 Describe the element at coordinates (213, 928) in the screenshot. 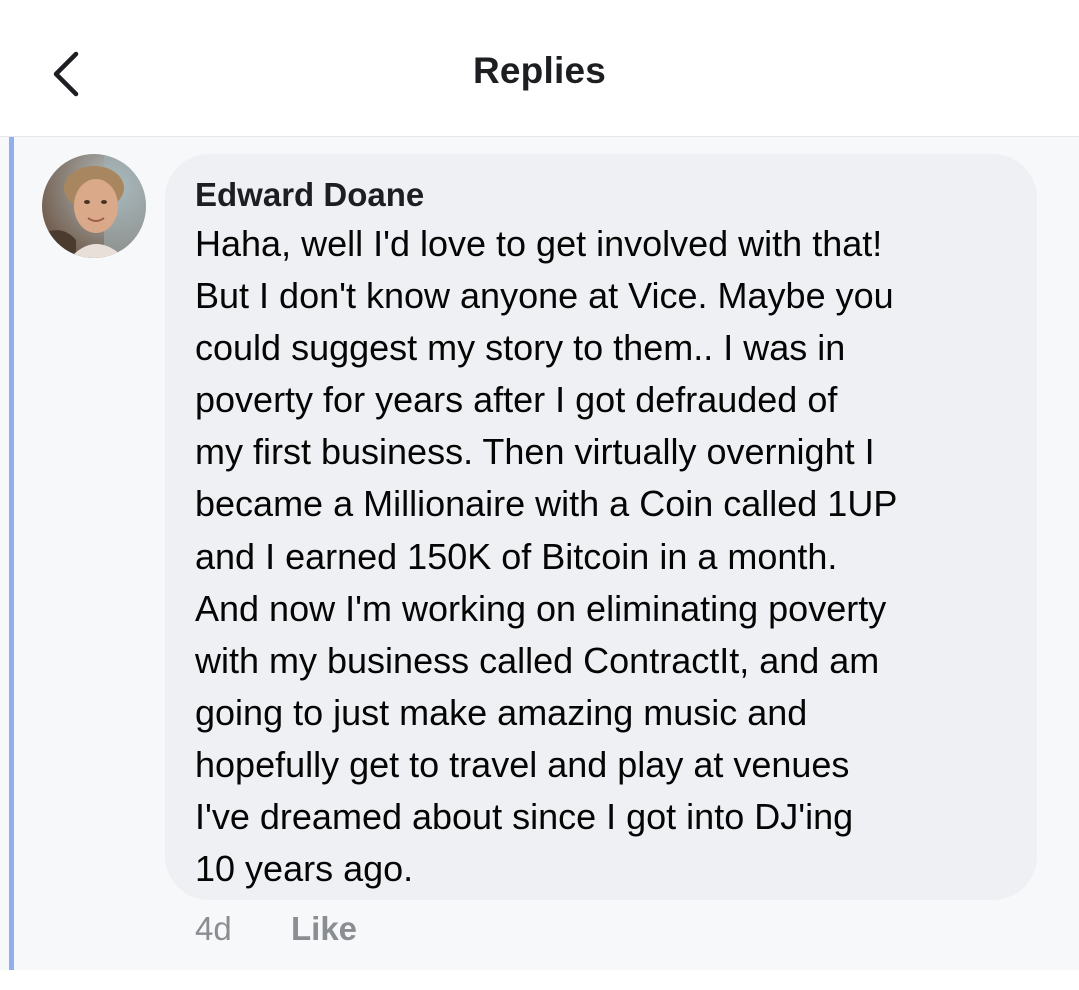

I see `comment-timestamp: 4d` at that location.